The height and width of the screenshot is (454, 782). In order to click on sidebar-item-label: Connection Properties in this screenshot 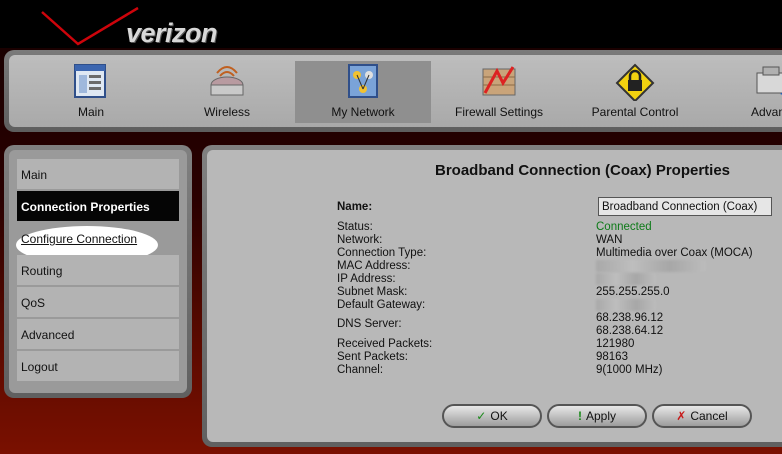, I will do `click(85, 207)`.